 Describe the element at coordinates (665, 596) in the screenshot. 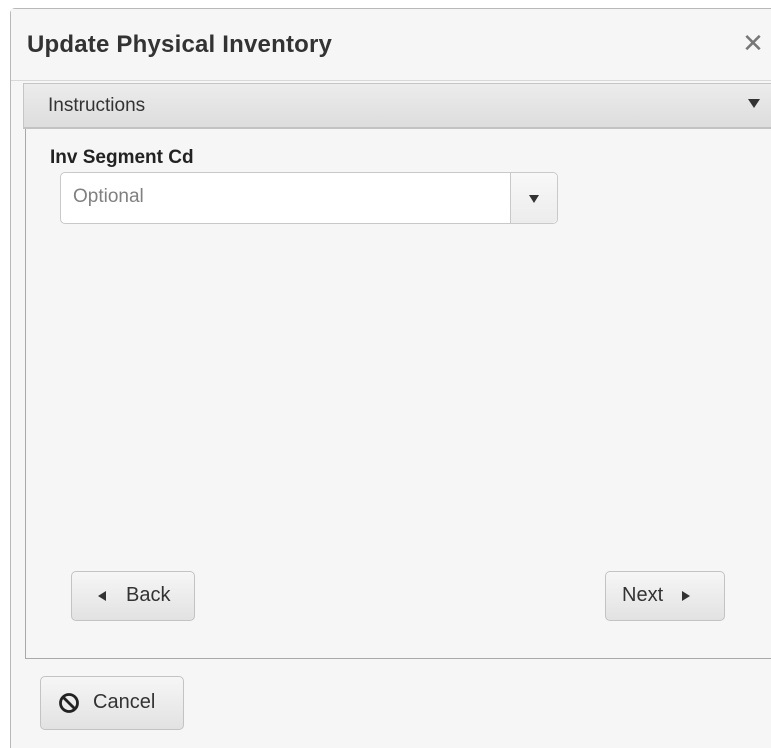

I see `next-button: Next` at that location.